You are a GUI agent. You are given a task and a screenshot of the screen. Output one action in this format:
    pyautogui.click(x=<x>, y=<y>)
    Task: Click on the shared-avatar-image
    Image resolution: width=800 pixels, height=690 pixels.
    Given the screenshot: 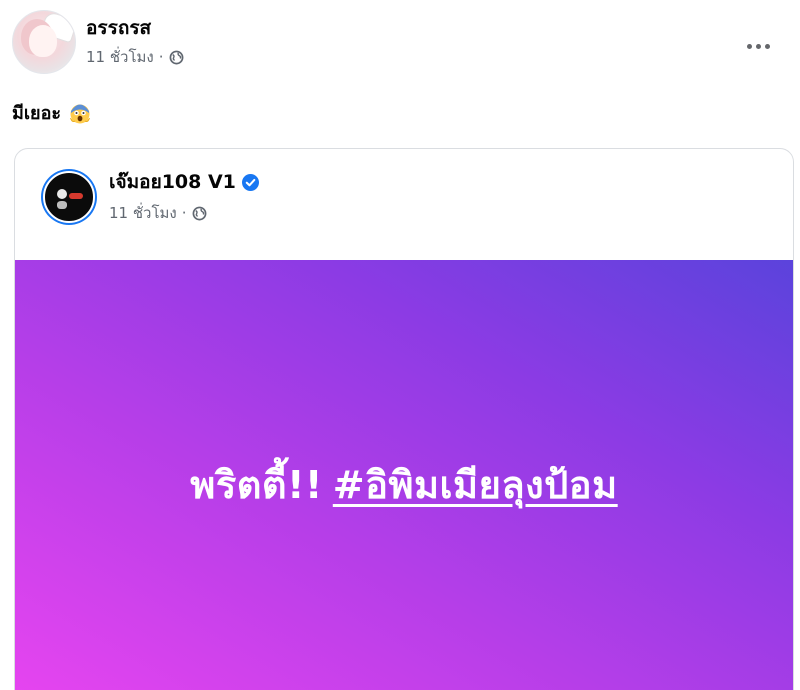 What is the action you would take?
    pyautogui.click(x=69, y=197)
    